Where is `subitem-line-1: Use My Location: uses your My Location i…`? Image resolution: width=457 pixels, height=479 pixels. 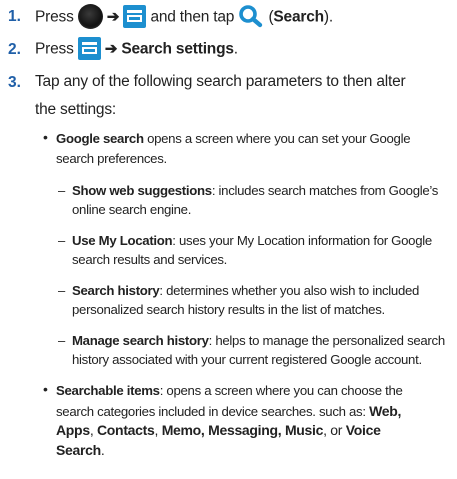 subitem-line-1: Use My Location: uses your My Location i… is located at coordinates (252, 240).